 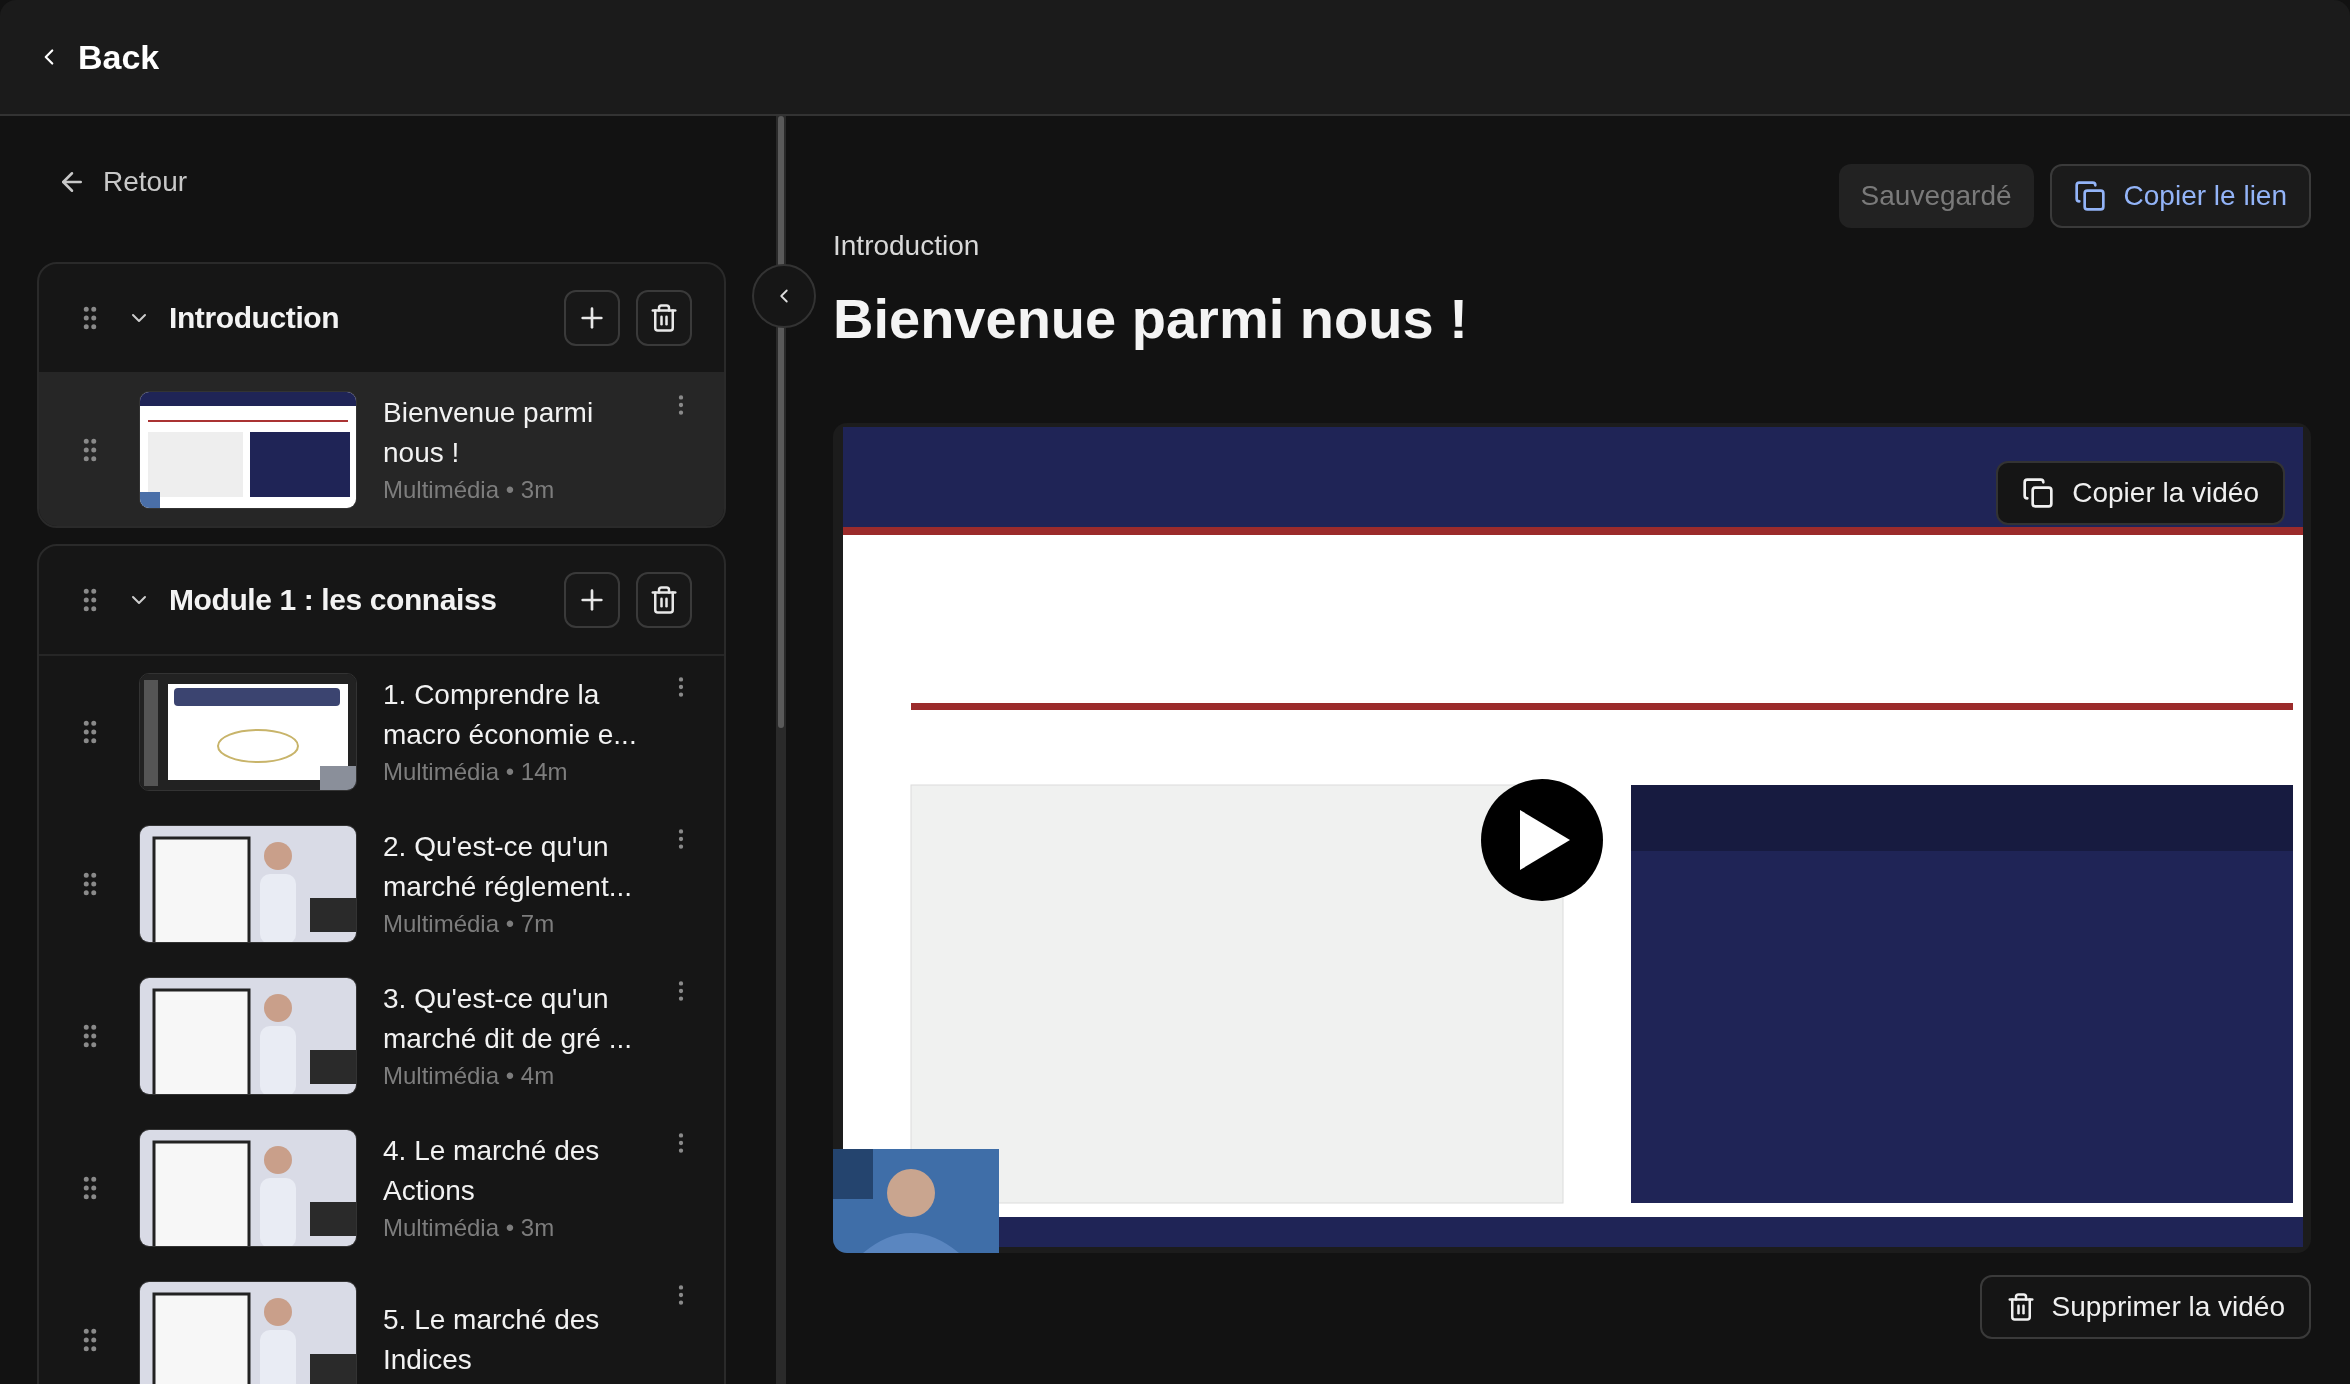 What do you see at coordinates (2140, 493) in the screenshot?
I see `copy-video-button: Copier la vidéo` at bounding box center [2140, 493].